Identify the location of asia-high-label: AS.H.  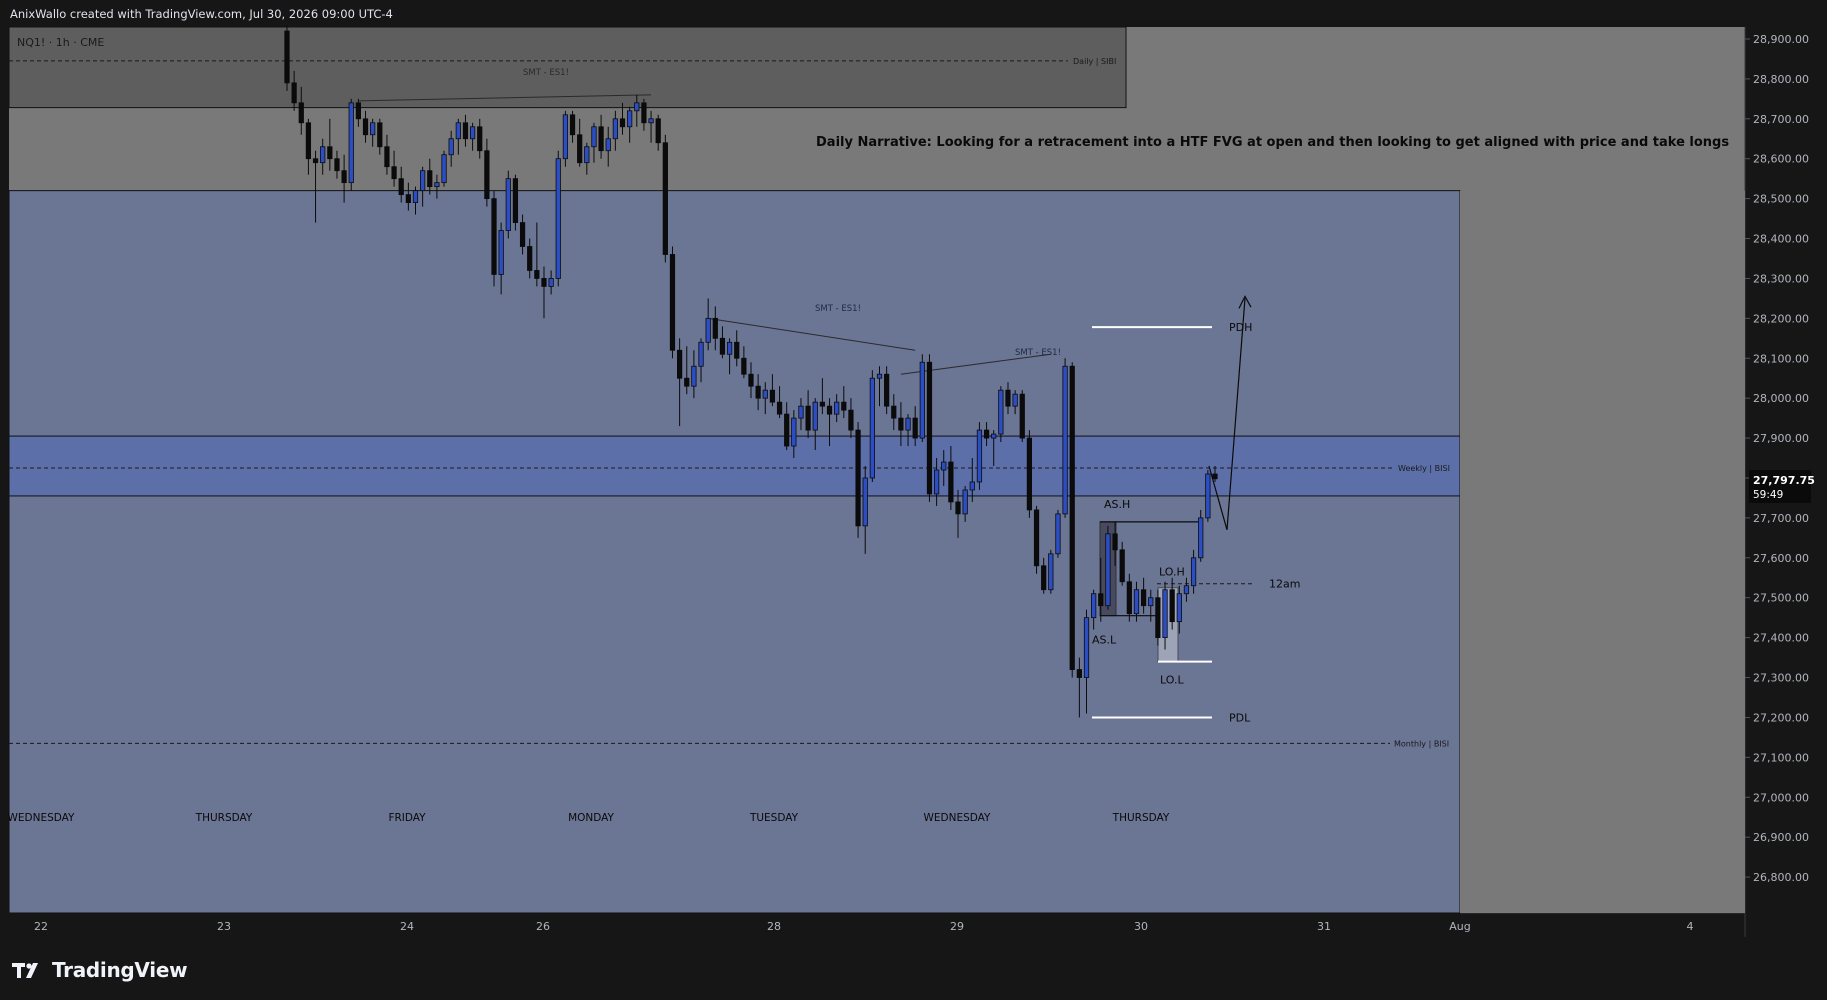
(1117, 504).